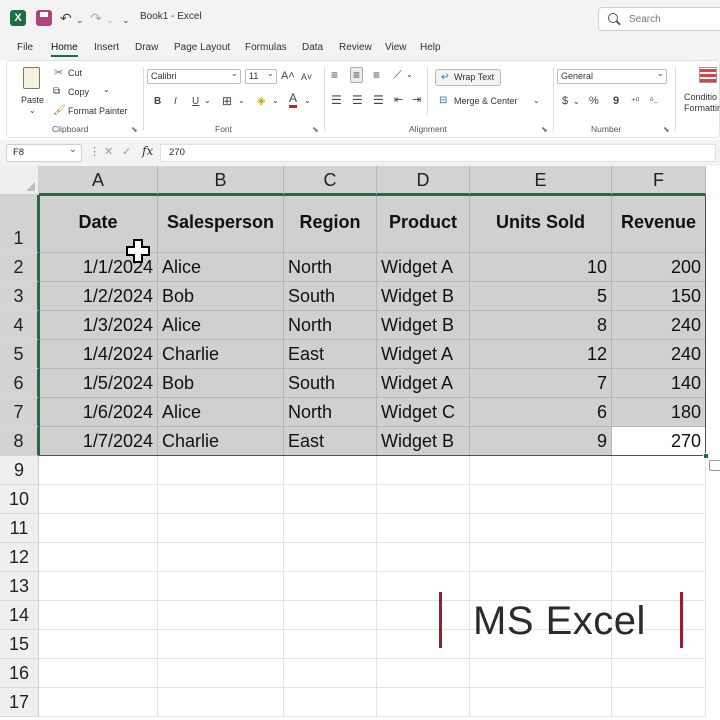 Image resolution: width=720 pixels, height=720 pixels. I want to click on enter-icon: ✓, so click(126, 151).